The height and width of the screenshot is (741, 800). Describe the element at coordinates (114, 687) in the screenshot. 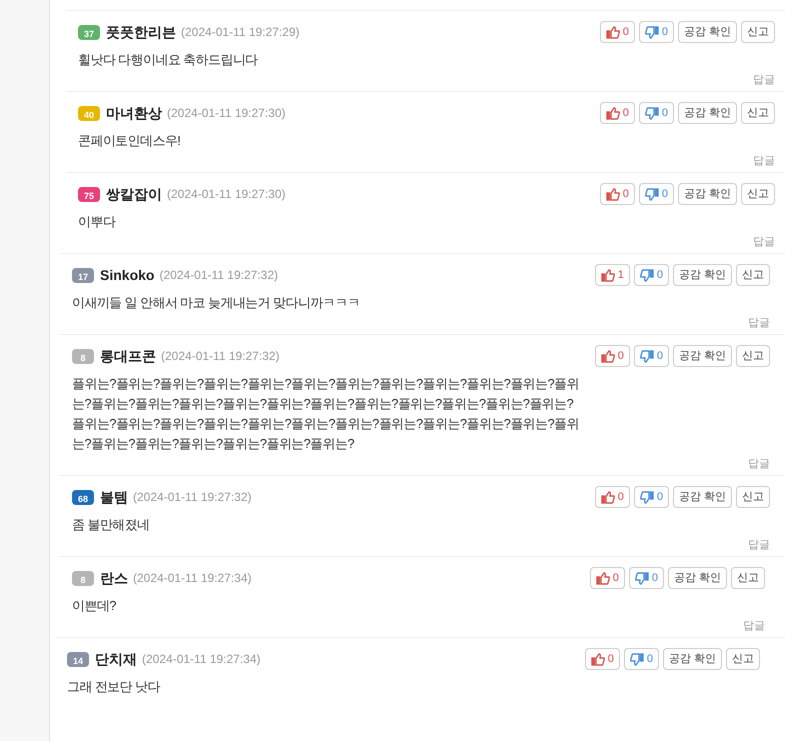

I see `comment-text: 그래 전보단 낫다` at that location.